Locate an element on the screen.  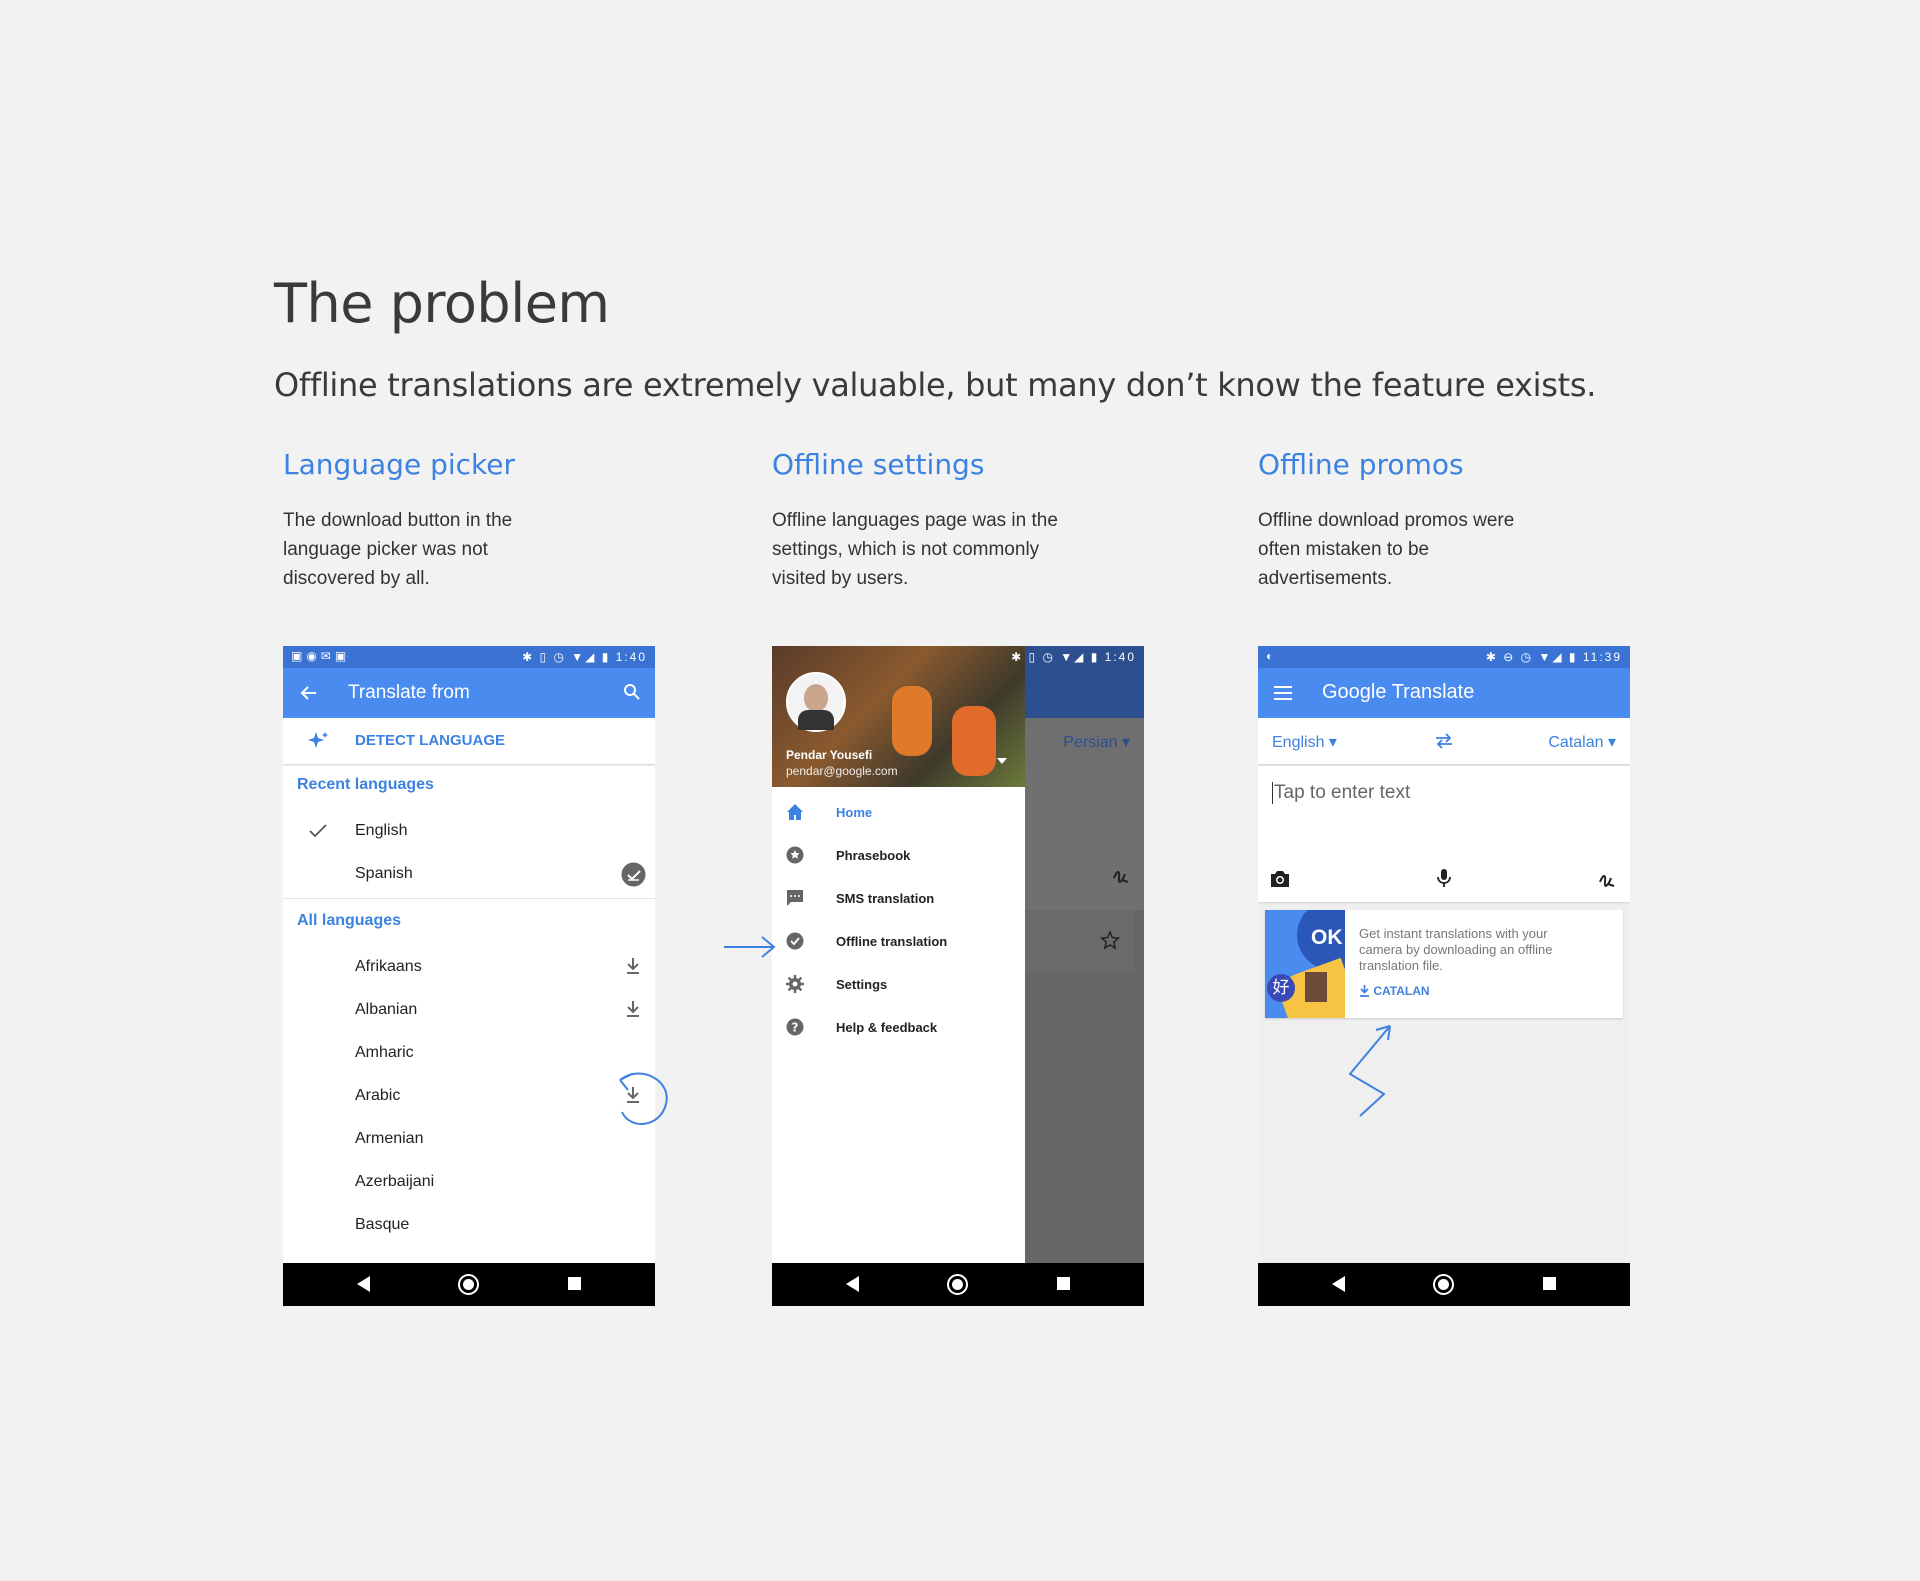
drawer-item-label: Offline translation is located at coordinates (892, 941).